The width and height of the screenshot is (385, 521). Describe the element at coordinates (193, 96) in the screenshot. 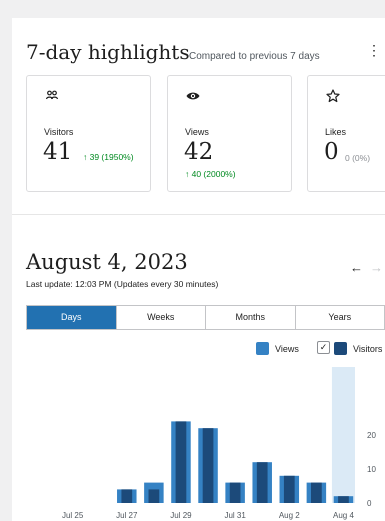

I see `eye-icon` at that location.